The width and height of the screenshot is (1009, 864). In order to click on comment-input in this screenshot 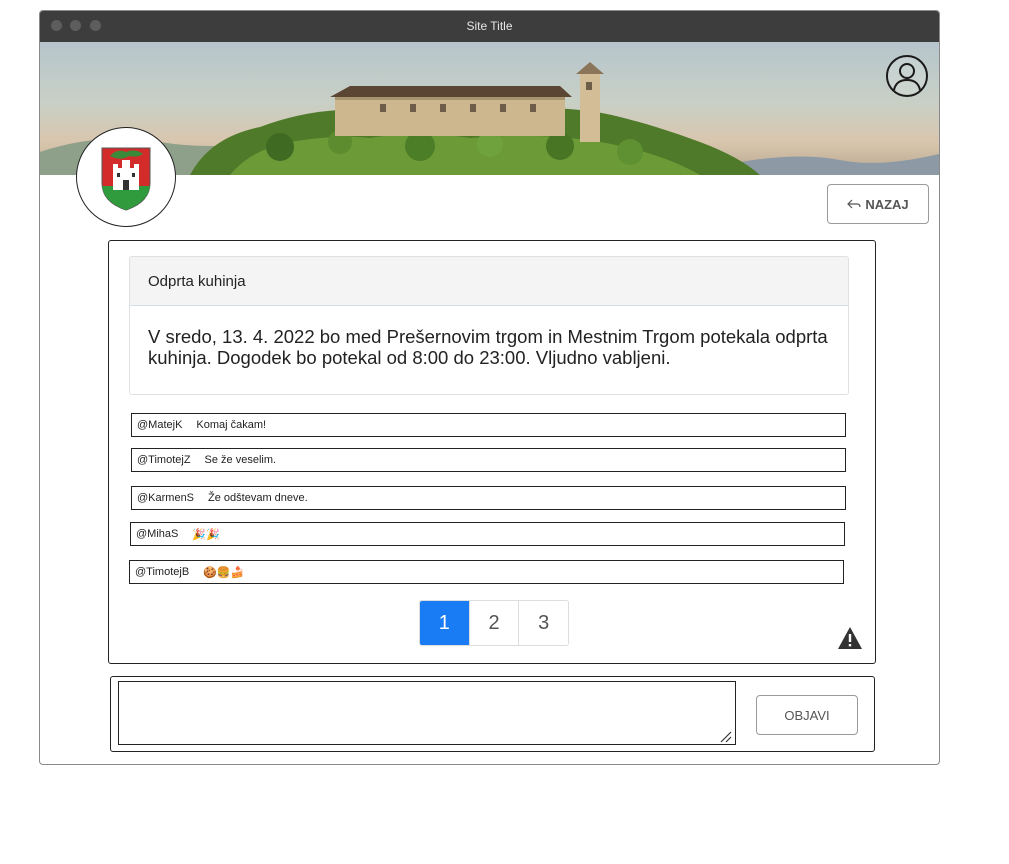, I will do `click(427, 713)`.